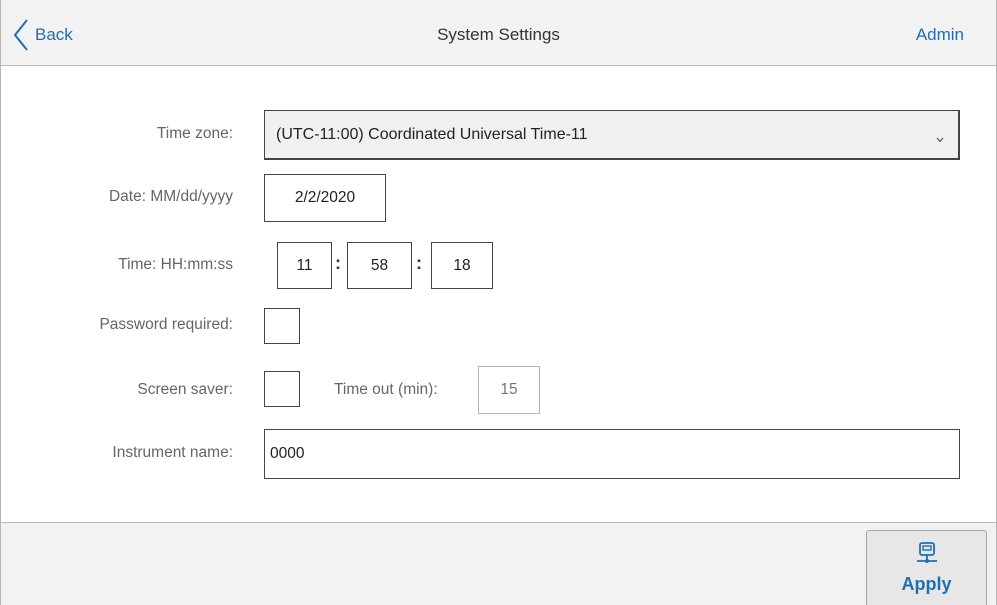  What do you see at coordinates (498, 563) in the screenshot?
I see `footer-bar` at bounding box center [498, 563].